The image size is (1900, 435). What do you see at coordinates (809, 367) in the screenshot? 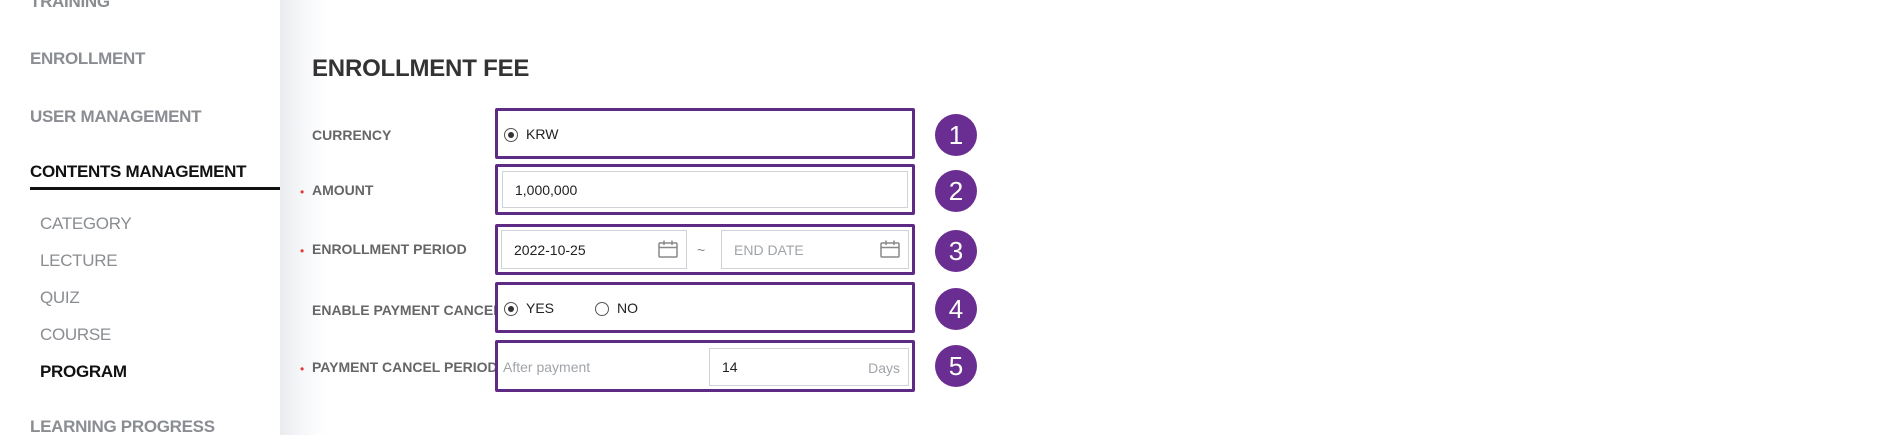
I see `payment-cancel-days-input: 14 Days` at bounding box center [809, 367].